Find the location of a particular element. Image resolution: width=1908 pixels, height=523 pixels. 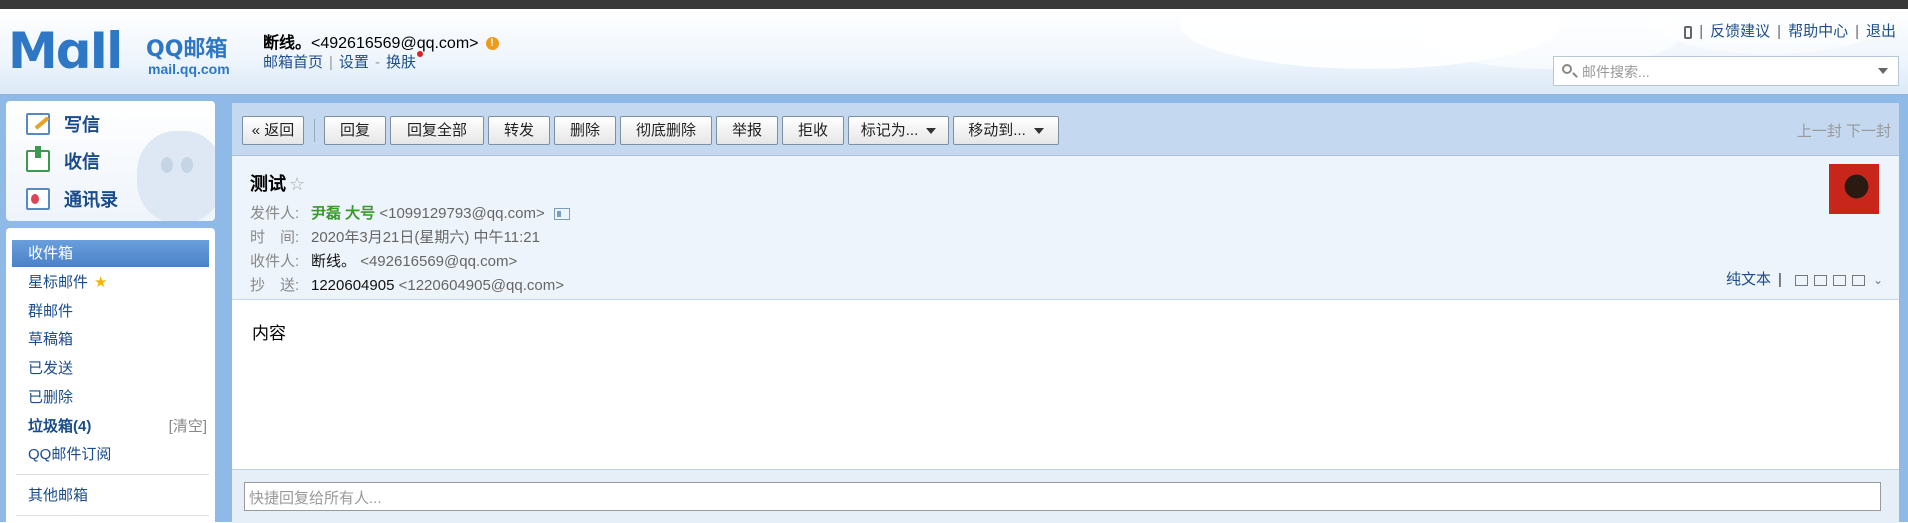

to-label: 收件人: is located at coordinates (275, 261).